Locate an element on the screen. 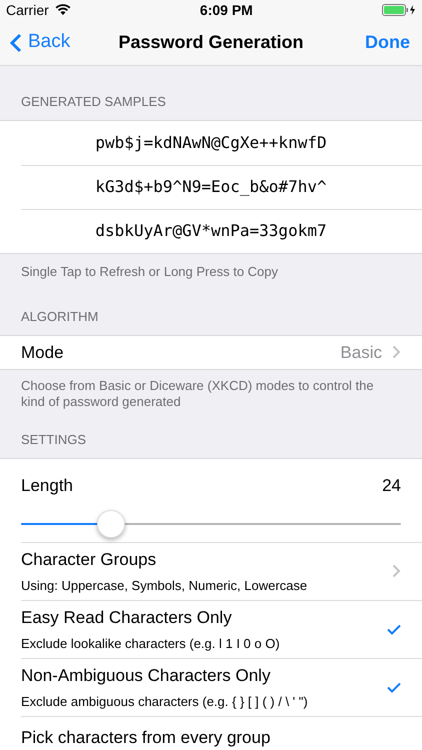  done-button: Done is located at coordinates (367, 42).